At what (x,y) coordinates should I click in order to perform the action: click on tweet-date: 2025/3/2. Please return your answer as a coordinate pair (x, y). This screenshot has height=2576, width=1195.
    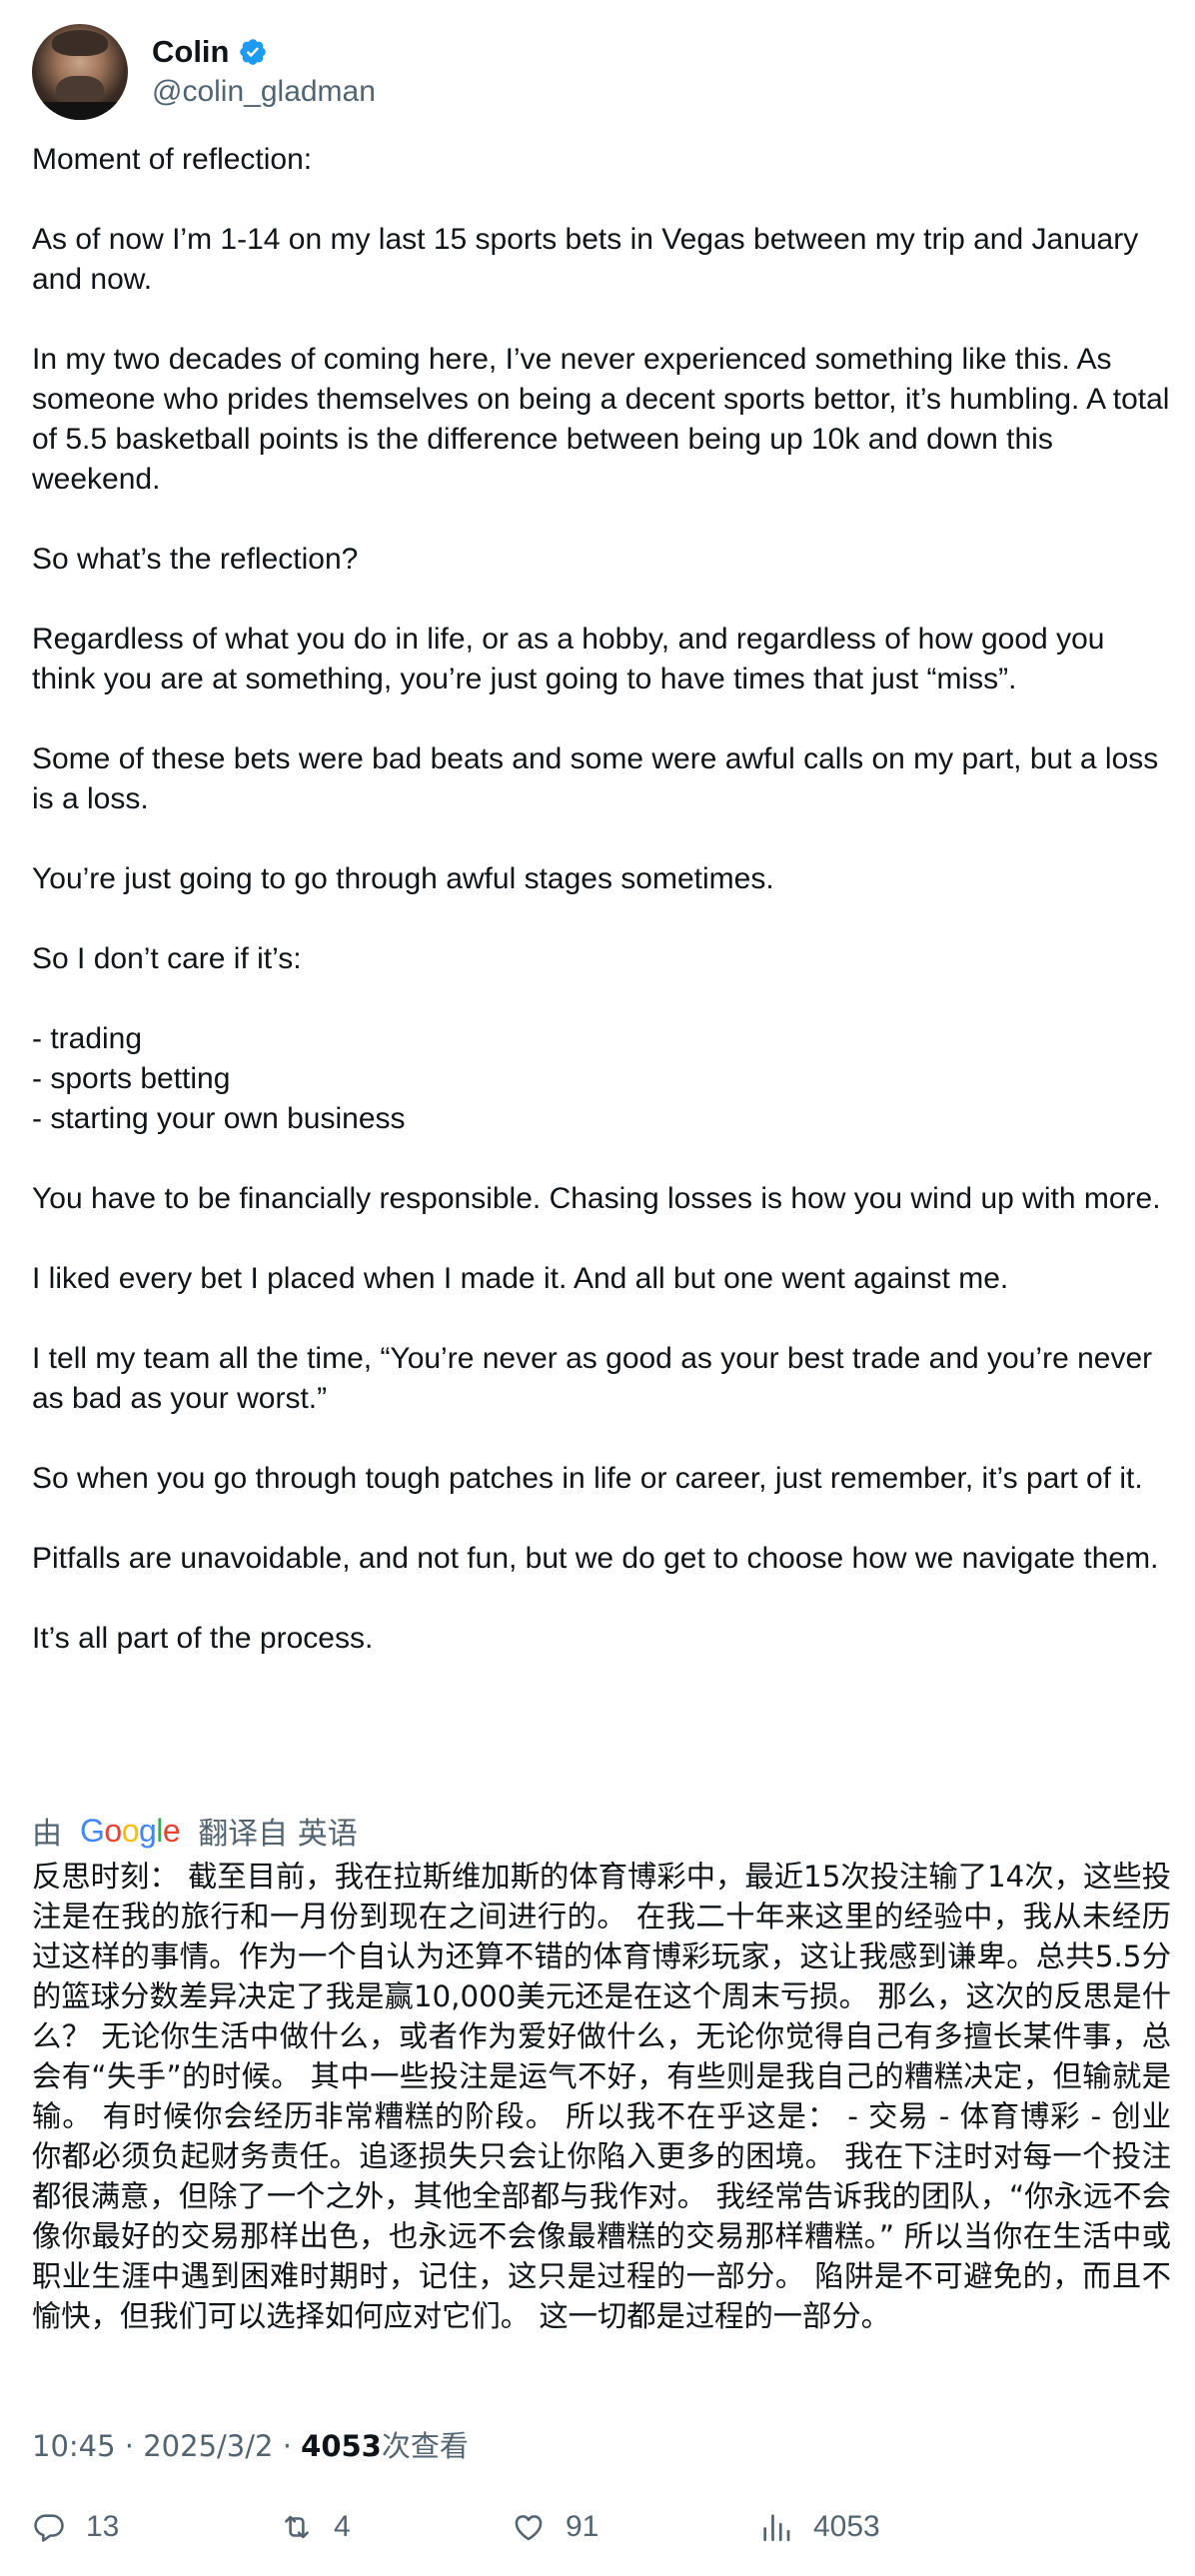
    Looking at the image, I should click on (208, 2446).